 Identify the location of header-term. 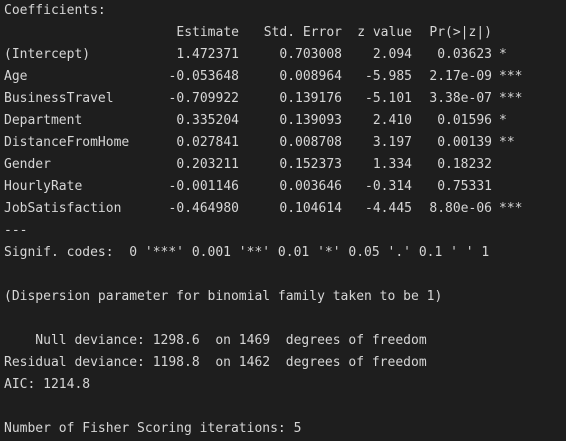
(73, 33).